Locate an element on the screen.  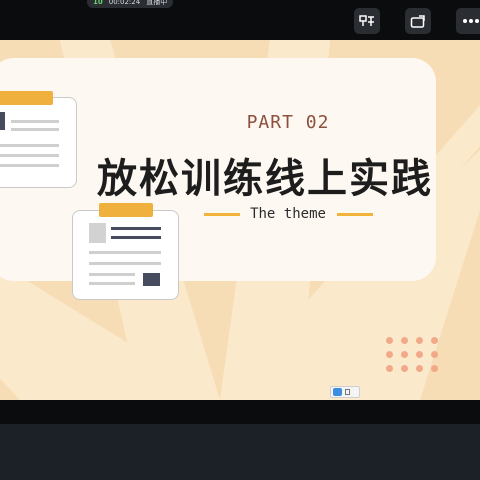
bottom-panel is located at coordinates (240, 452).